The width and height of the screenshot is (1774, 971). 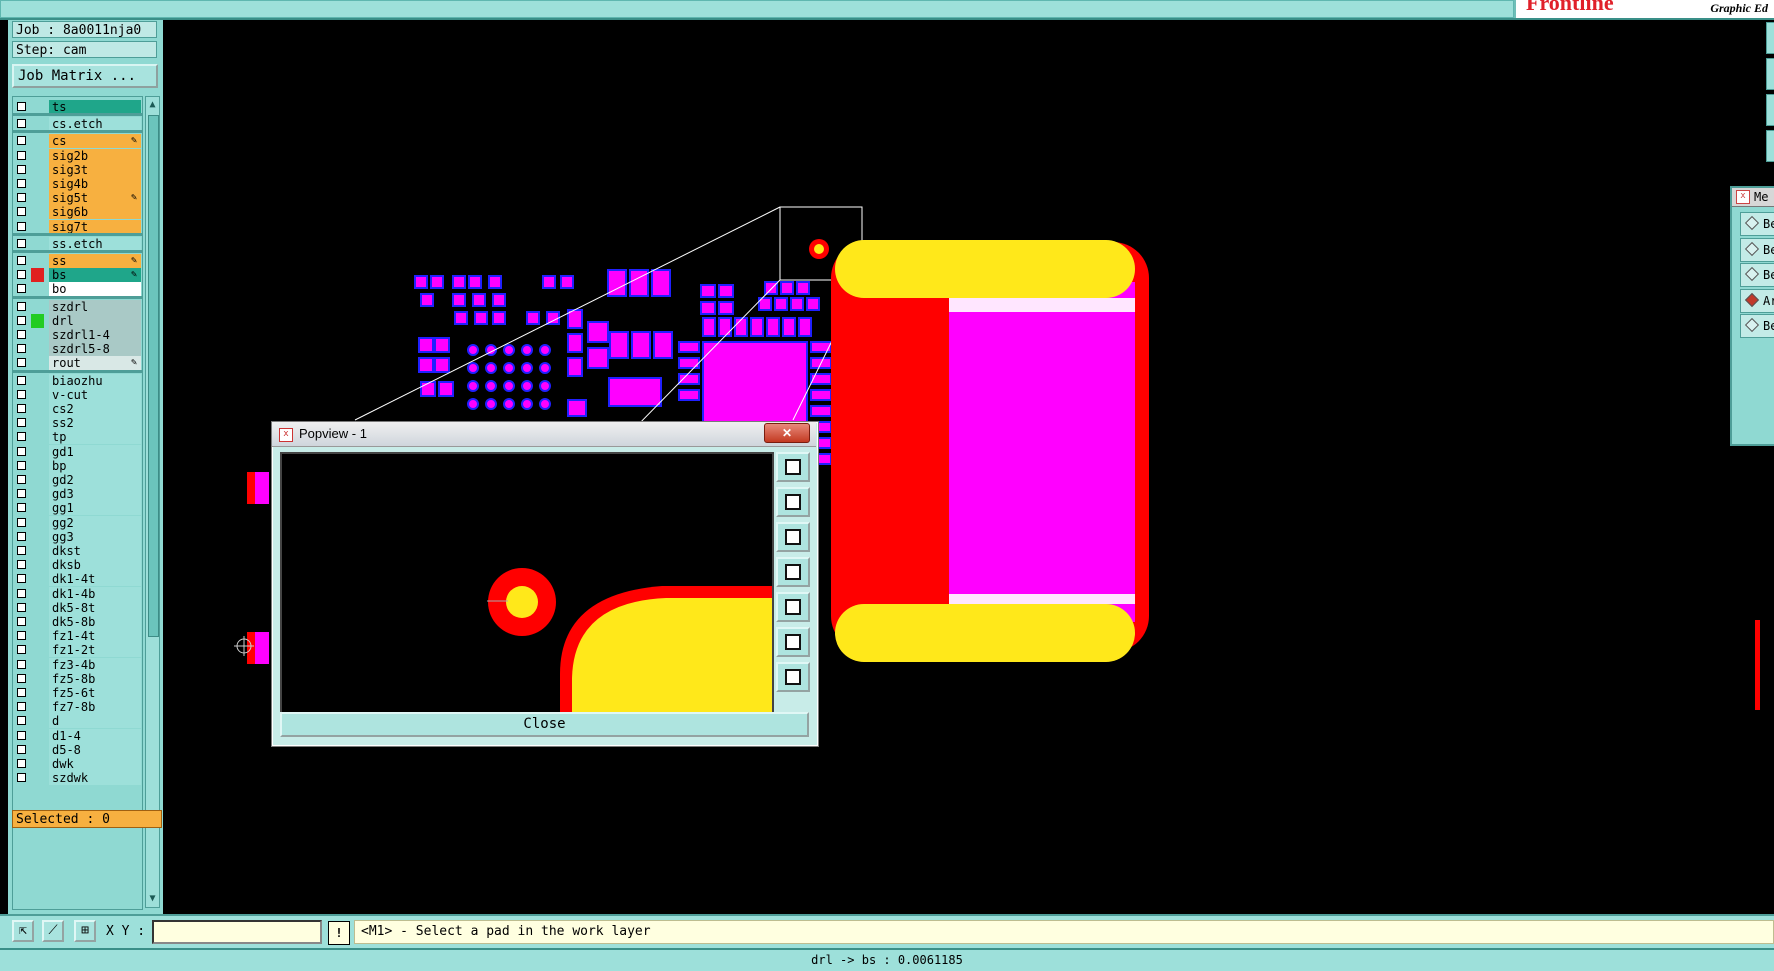 What do you see at coordinates (95, 409) in the screenshot?
I see `layer-name: cs2` at bounding box center [95, 409].